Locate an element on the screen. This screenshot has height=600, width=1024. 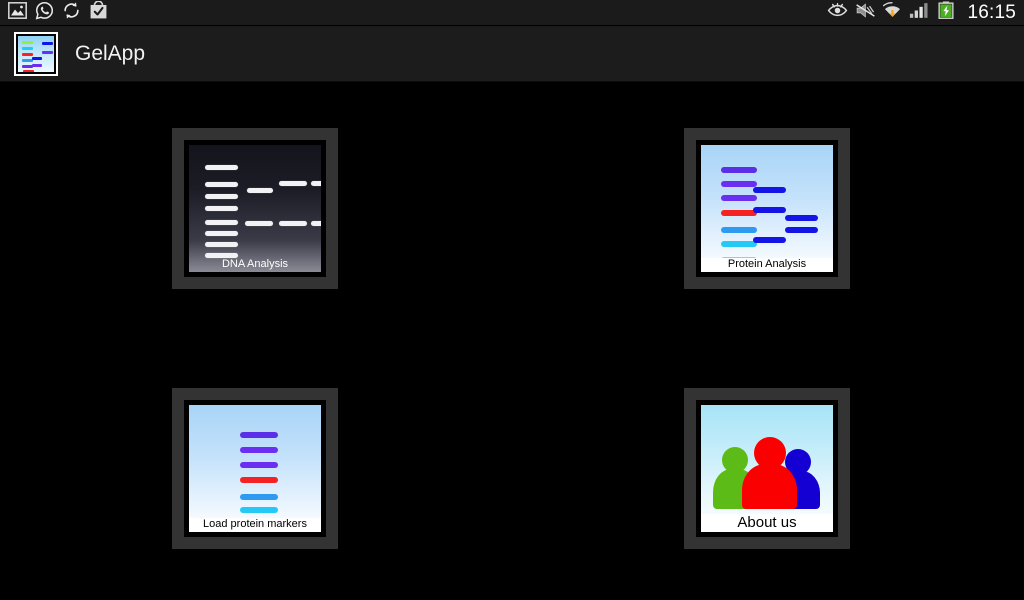
gallery-image-icon is located at coordinates (17, 12).